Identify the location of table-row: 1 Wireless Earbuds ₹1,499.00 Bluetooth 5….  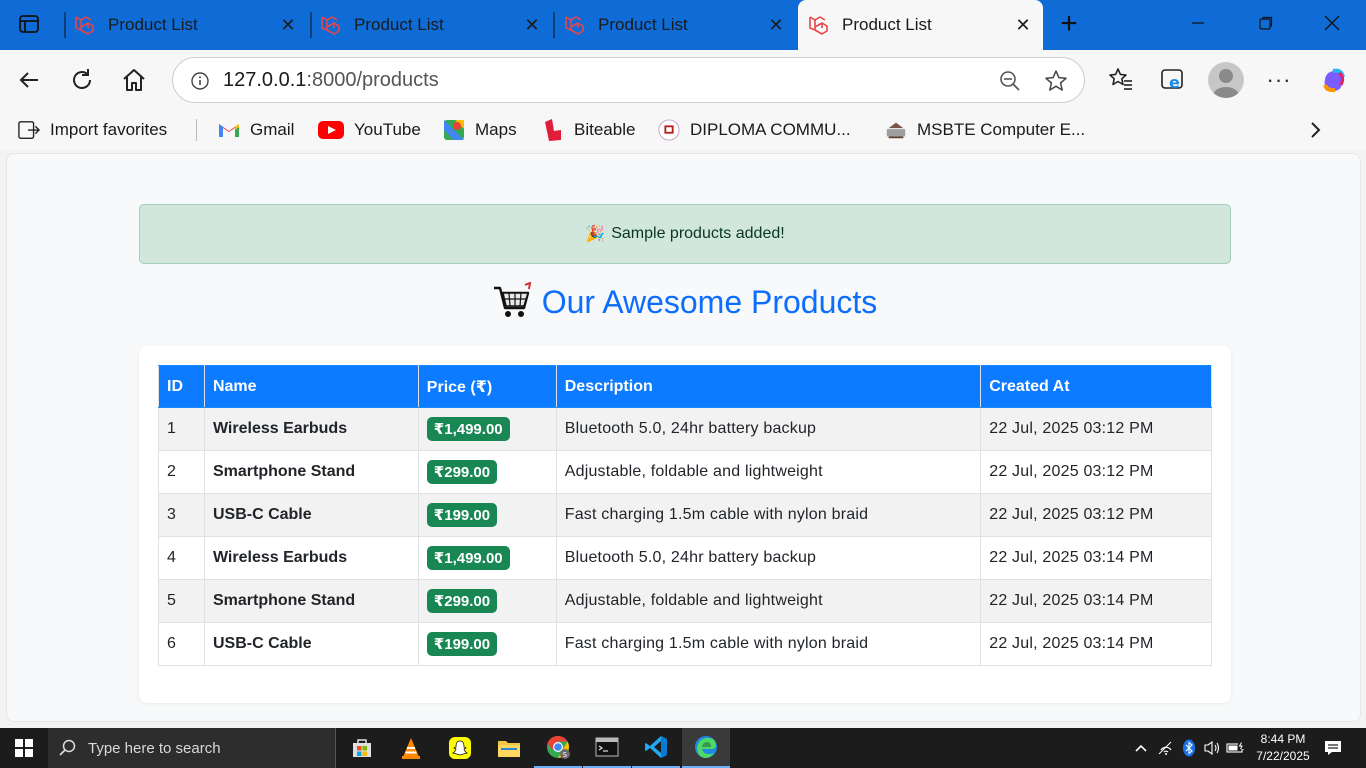
(685, 429).